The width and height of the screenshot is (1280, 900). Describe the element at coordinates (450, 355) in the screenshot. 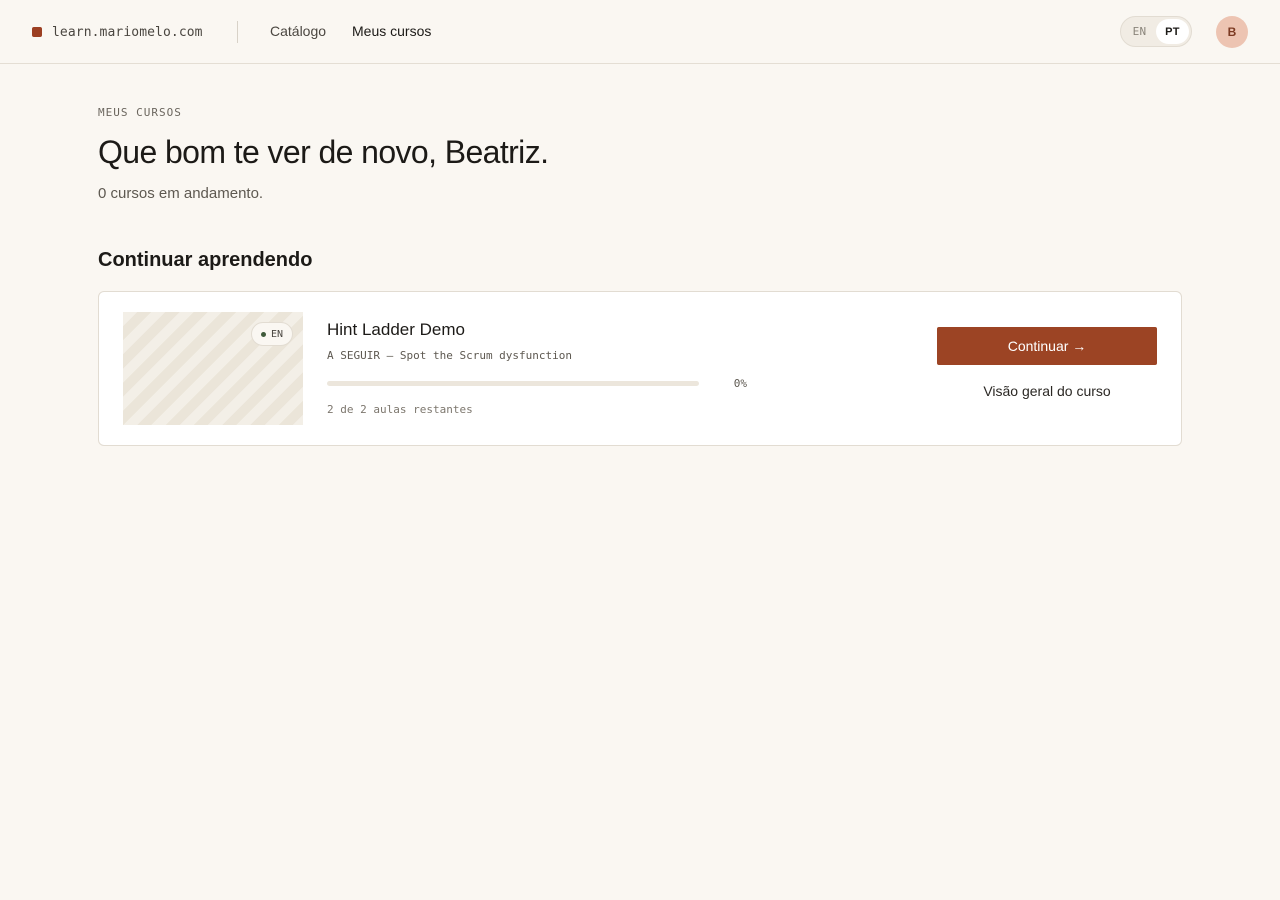

I see `next-lesson-label: A SEGUIR — Spot the Scrum dysfunction` at that location.